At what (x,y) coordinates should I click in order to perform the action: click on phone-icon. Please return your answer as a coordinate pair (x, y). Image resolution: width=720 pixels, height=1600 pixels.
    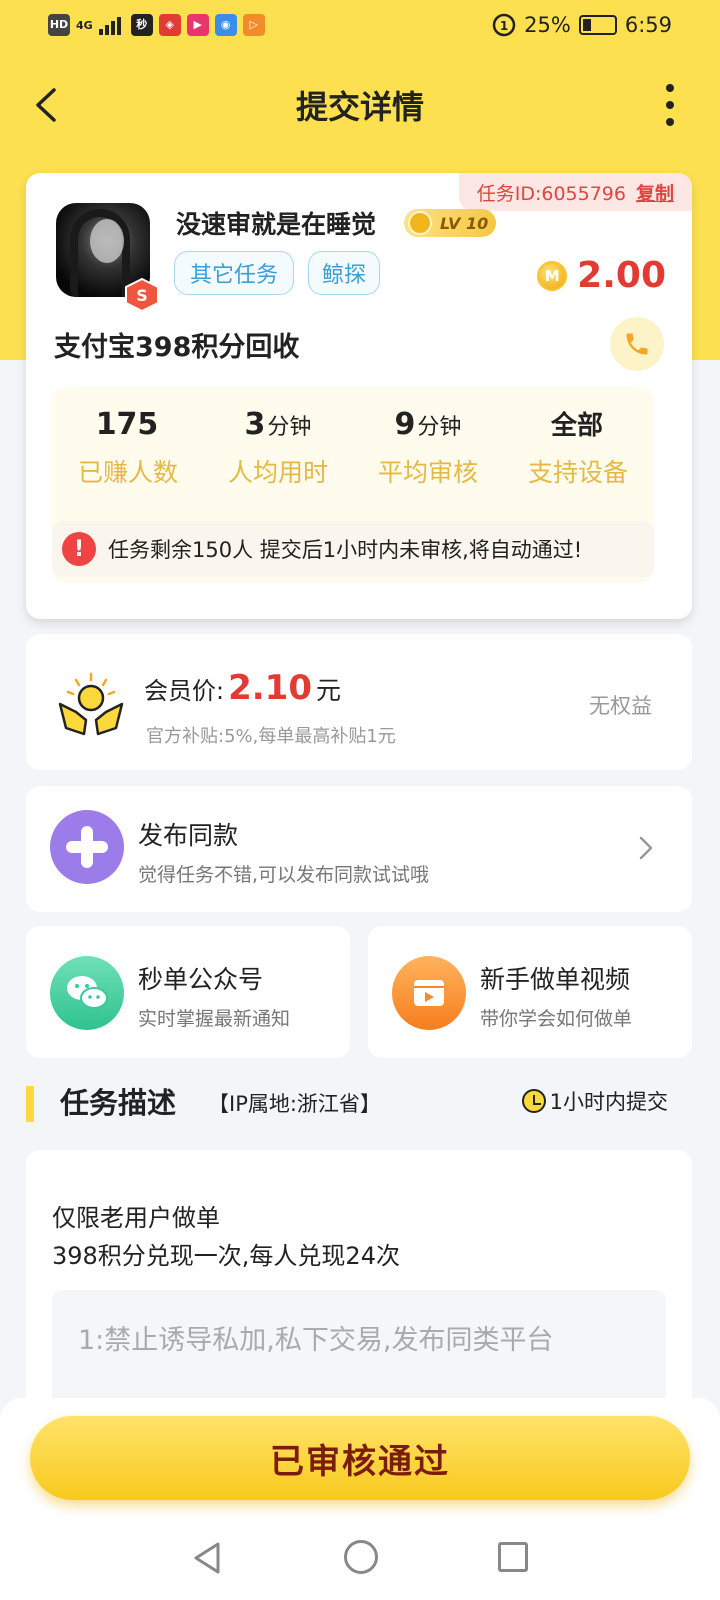
    Looking at the image, I should click on (637, 344).